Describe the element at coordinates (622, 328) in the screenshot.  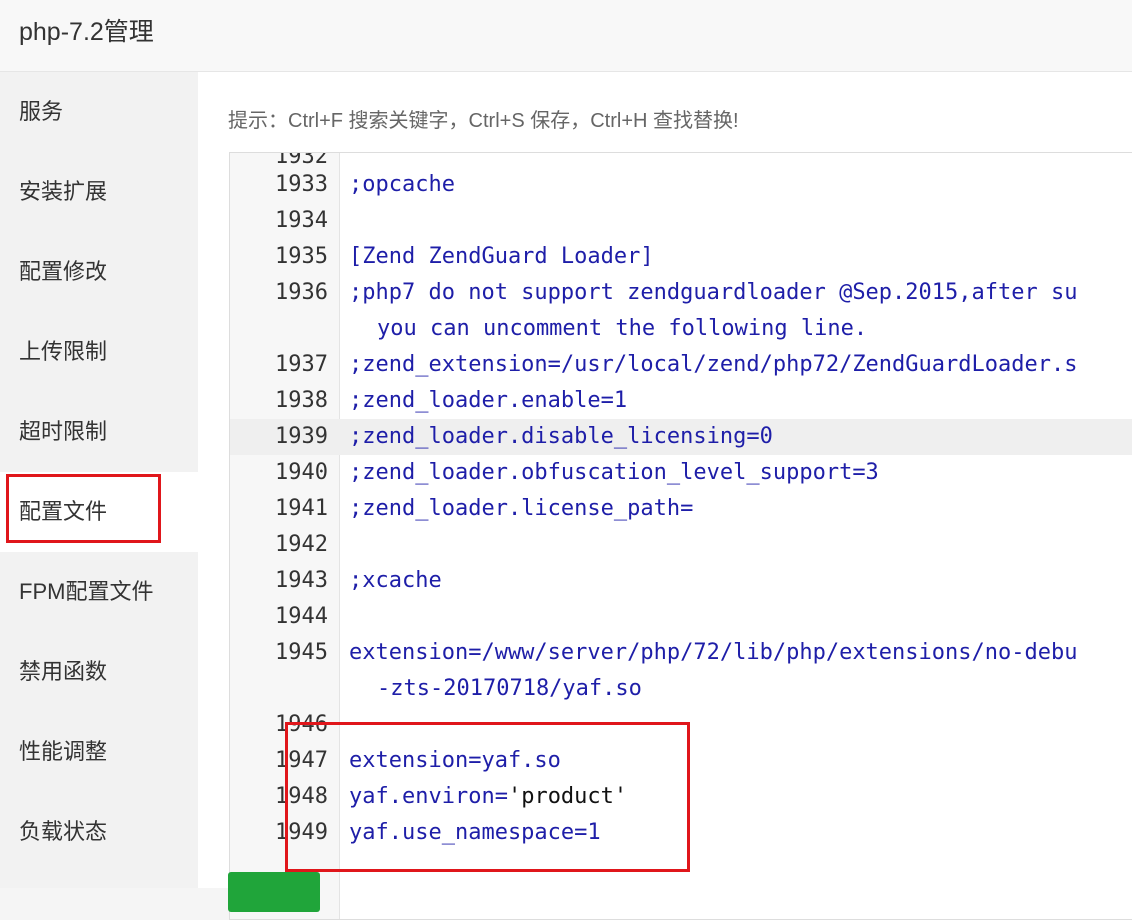
I see `code-text-continuation: you can uncomment the following line.` at that location.